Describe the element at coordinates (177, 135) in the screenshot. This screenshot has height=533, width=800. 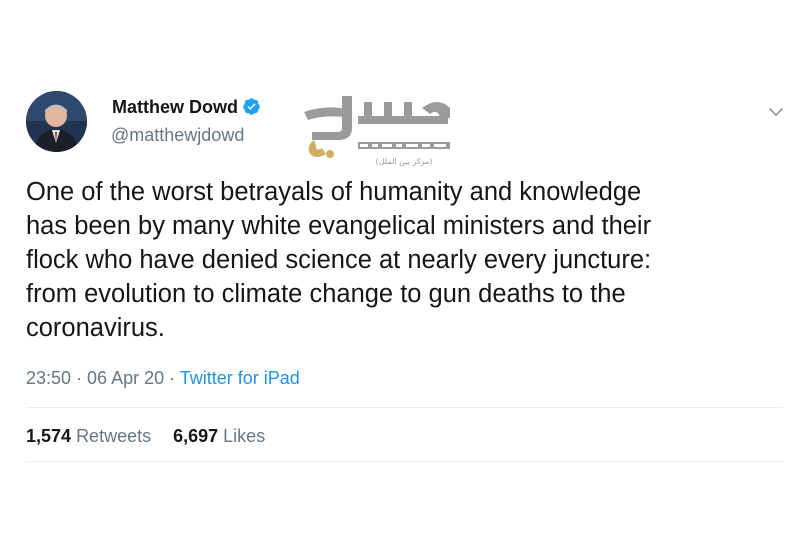
I see `user-handle: @matthewjdowd` at that location.